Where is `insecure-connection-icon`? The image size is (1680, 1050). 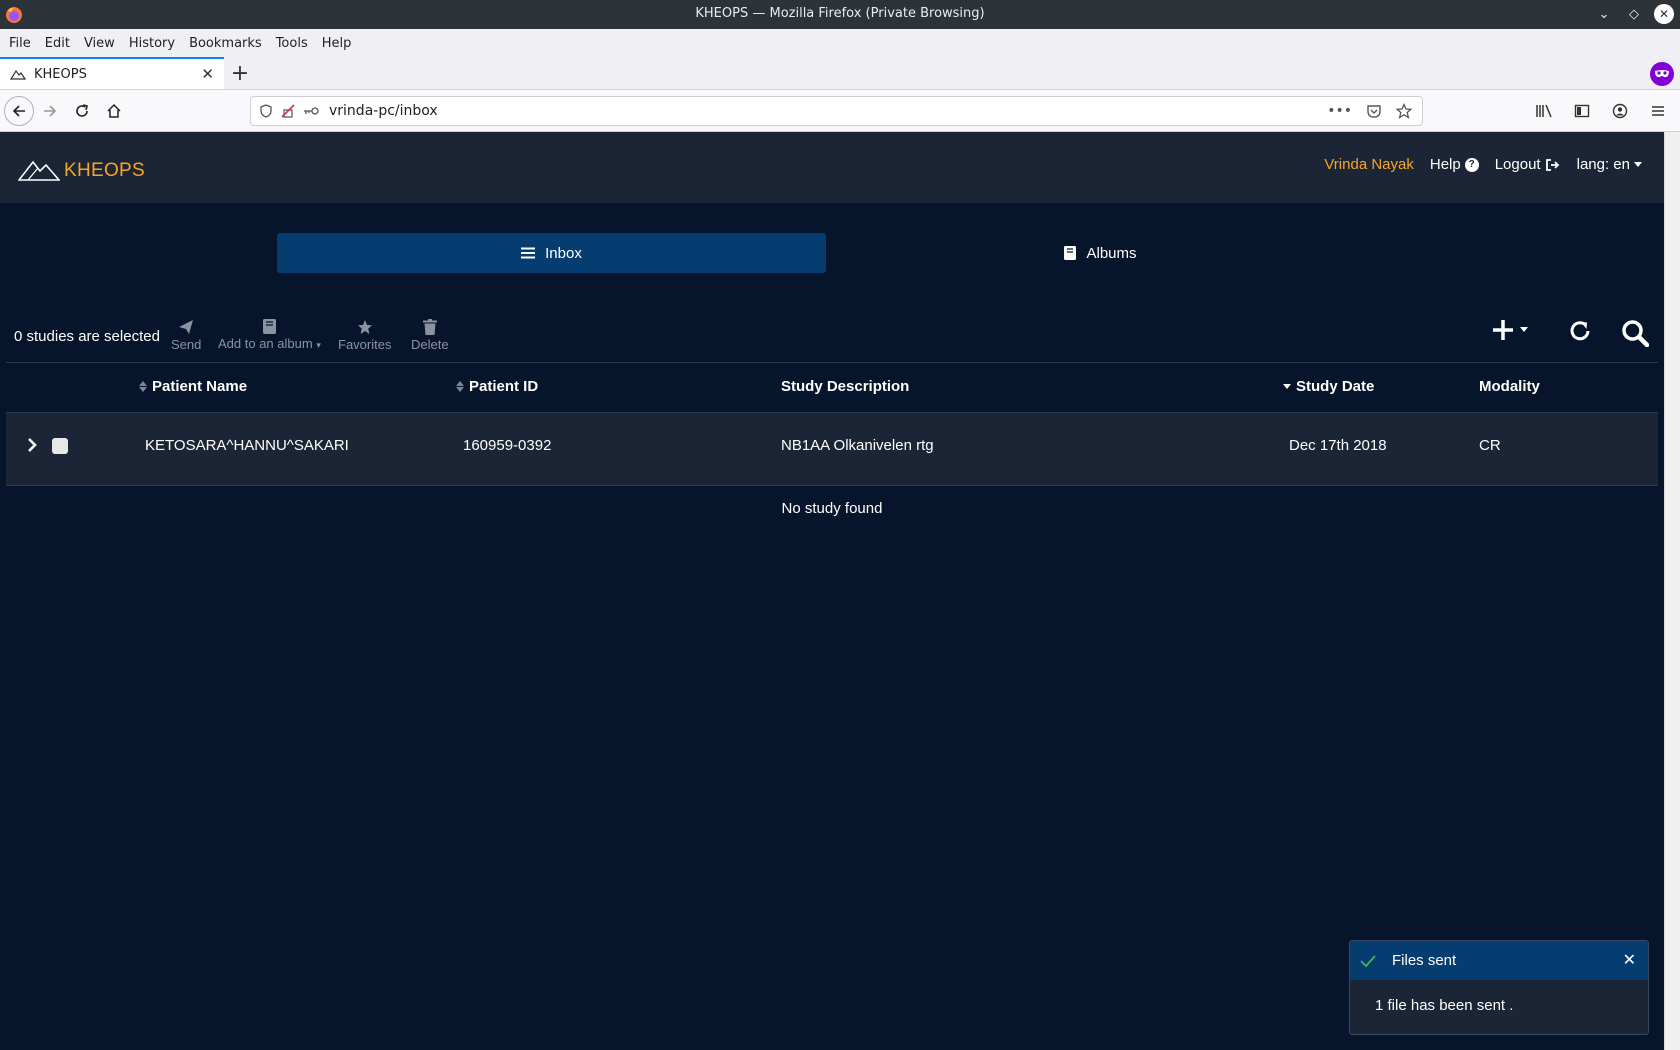 insecure-connection-icon is located at coordinates (288, 111).